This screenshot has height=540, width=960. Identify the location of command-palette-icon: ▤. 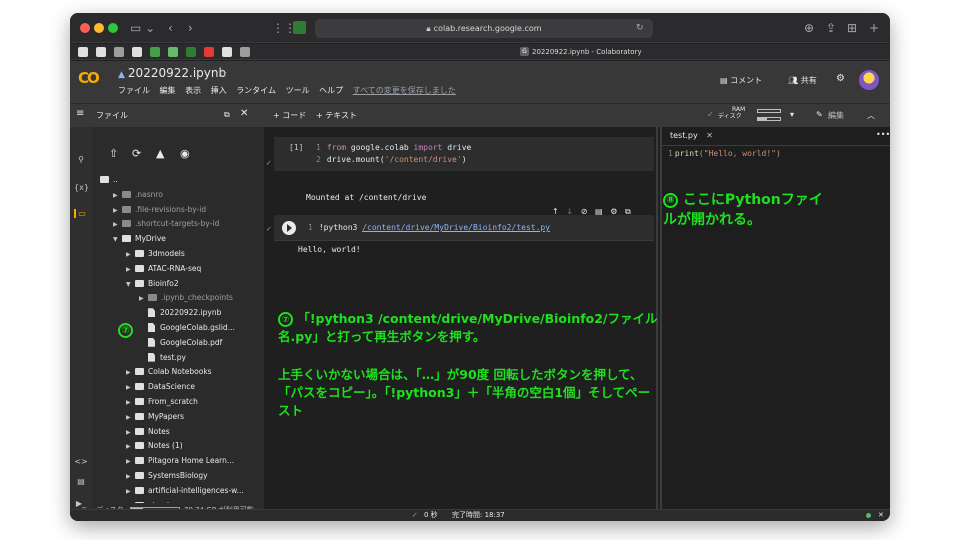
(81, 481).